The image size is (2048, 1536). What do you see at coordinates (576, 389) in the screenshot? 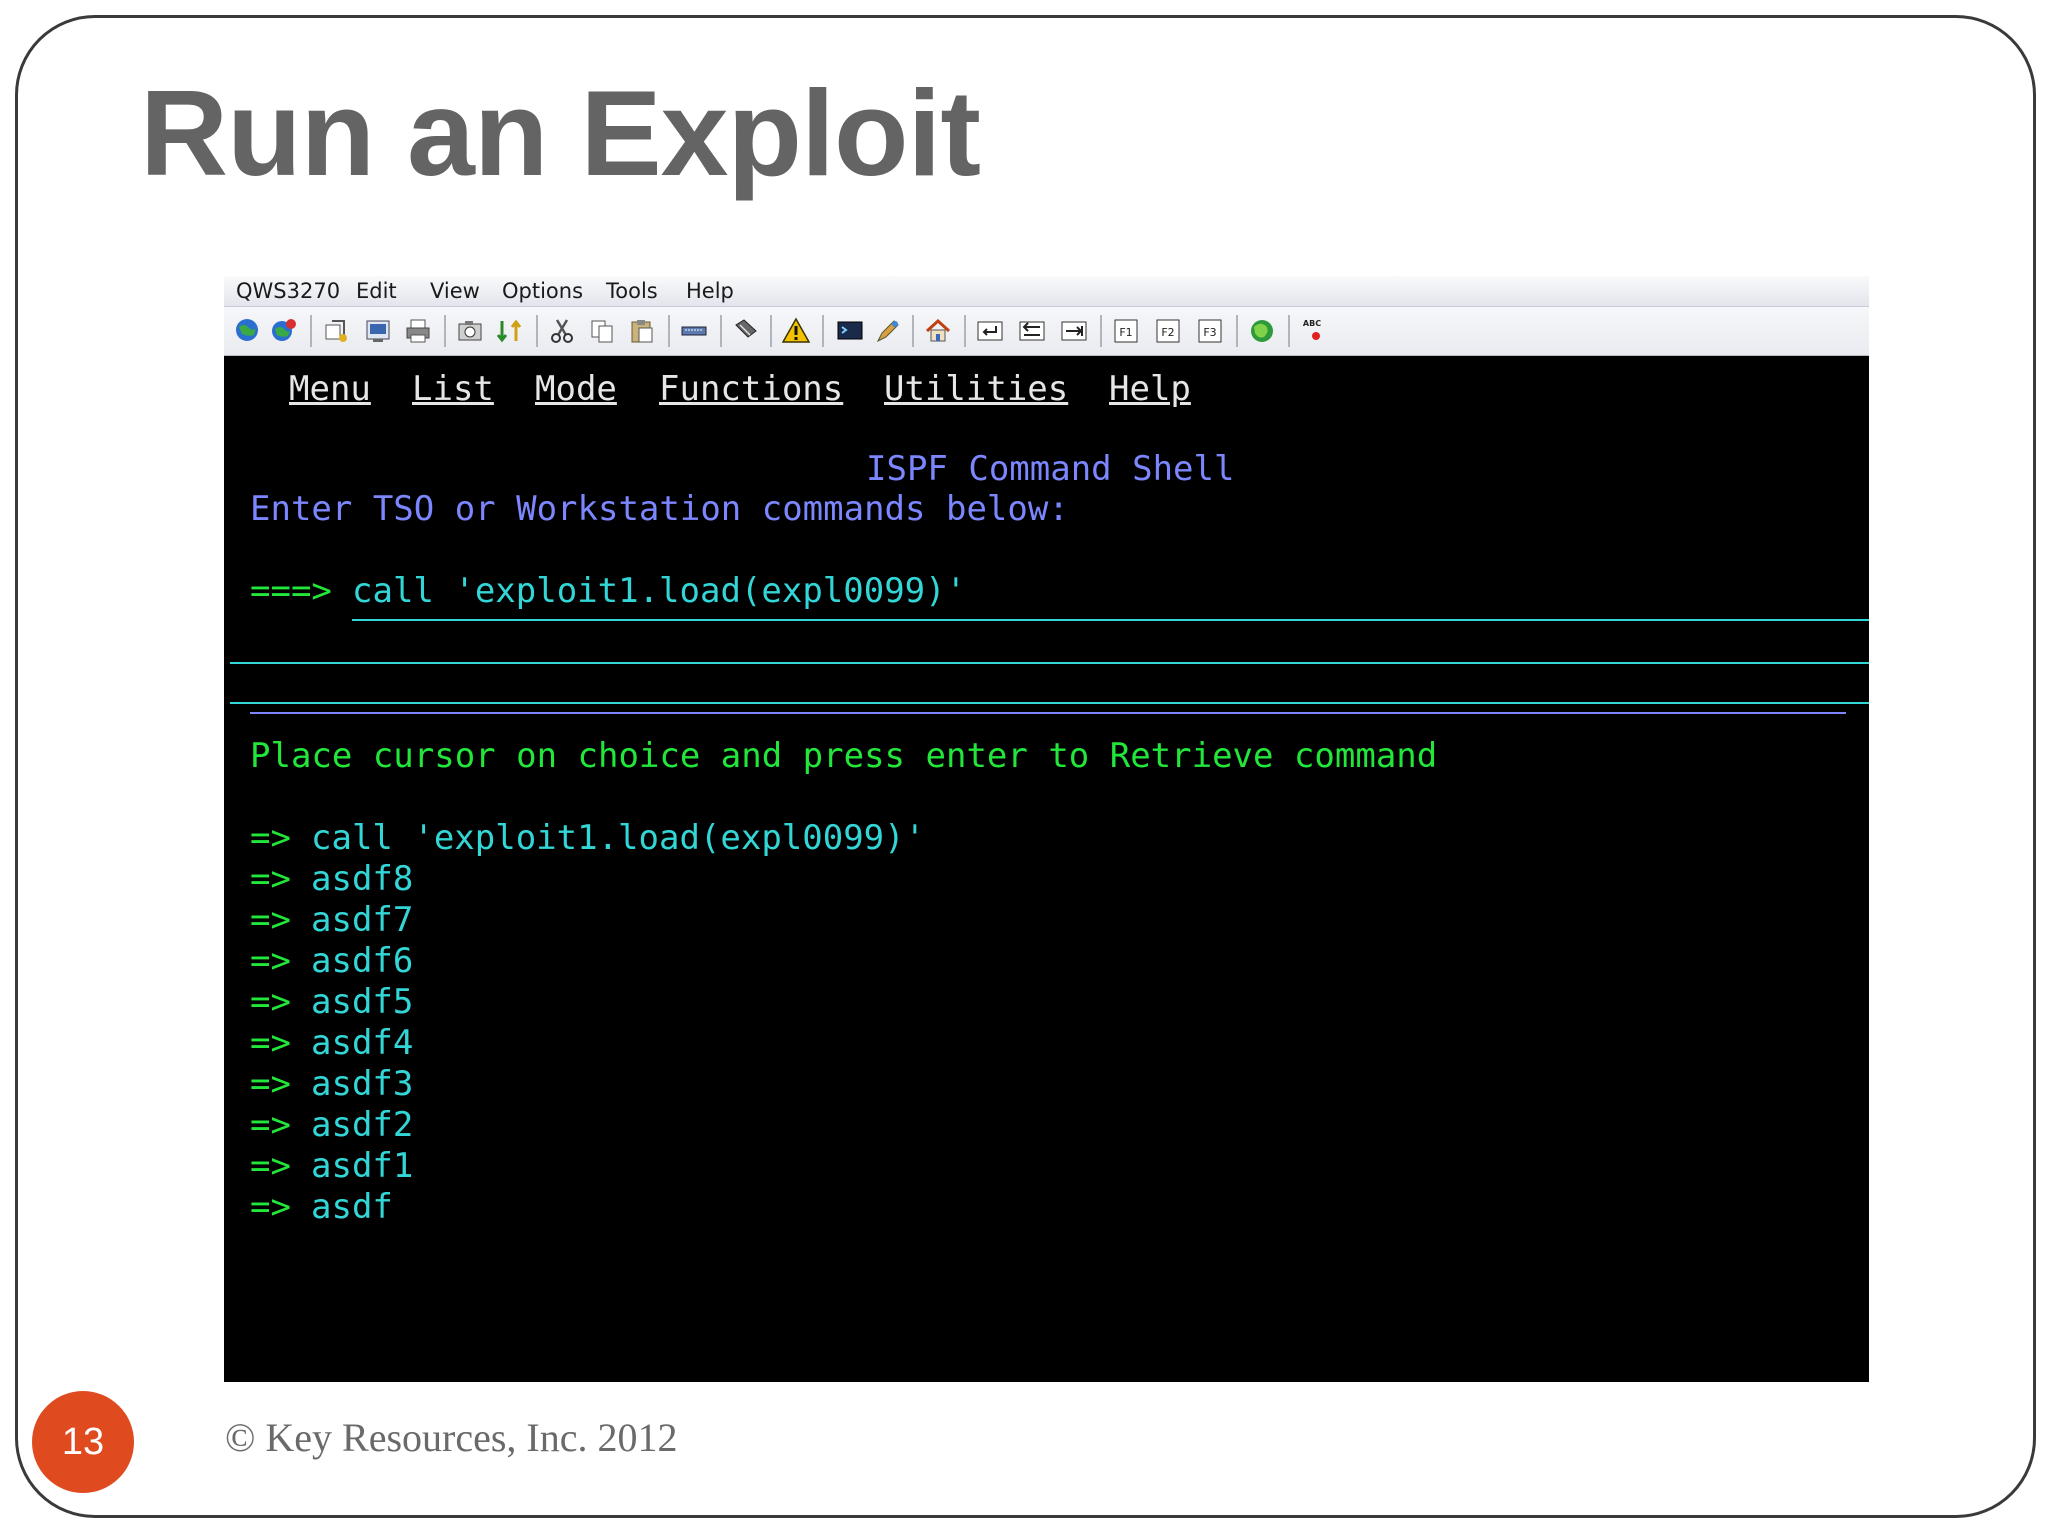
I see `action-bar-mode: Mode` at bounding box center [576, 389].